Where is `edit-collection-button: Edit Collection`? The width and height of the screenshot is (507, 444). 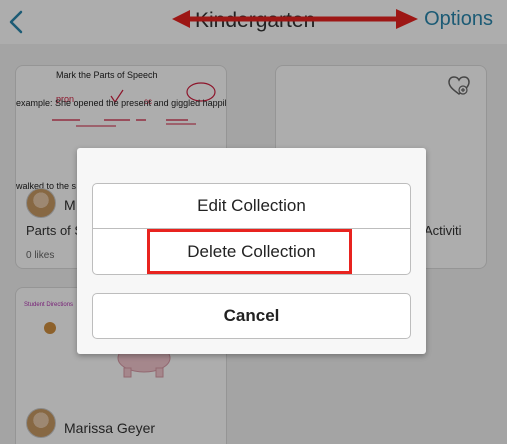
edit-collection-button: Edit Collection is located at coordinates (251, 206).